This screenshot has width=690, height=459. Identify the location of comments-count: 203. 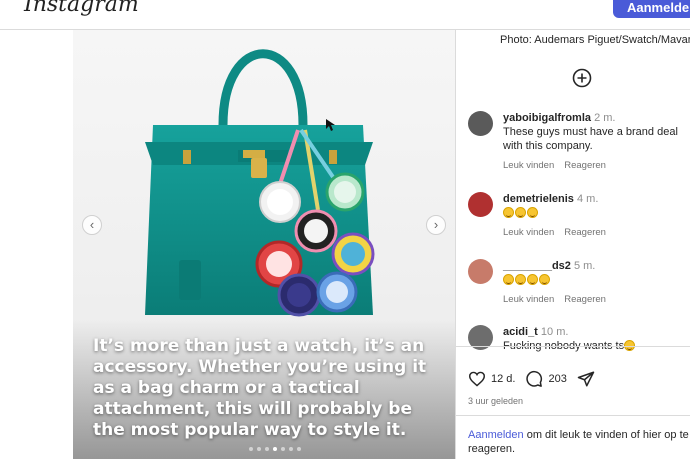
(557, 379).